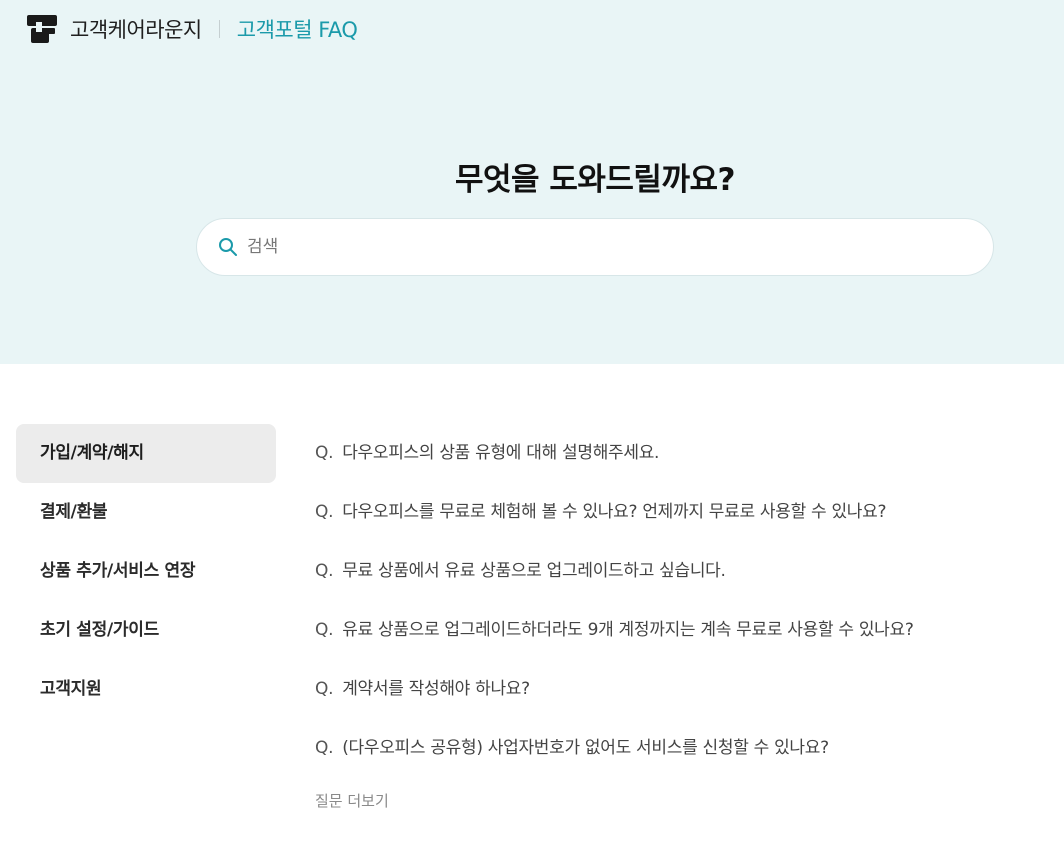 The height and width of the screenshot is (848, 1064). What do you see at coordinates (675, 689) in the screenshot?
I see `faq-item: Q. 계약서를 작성해야 하나요?` at bounding box center [675, 689].